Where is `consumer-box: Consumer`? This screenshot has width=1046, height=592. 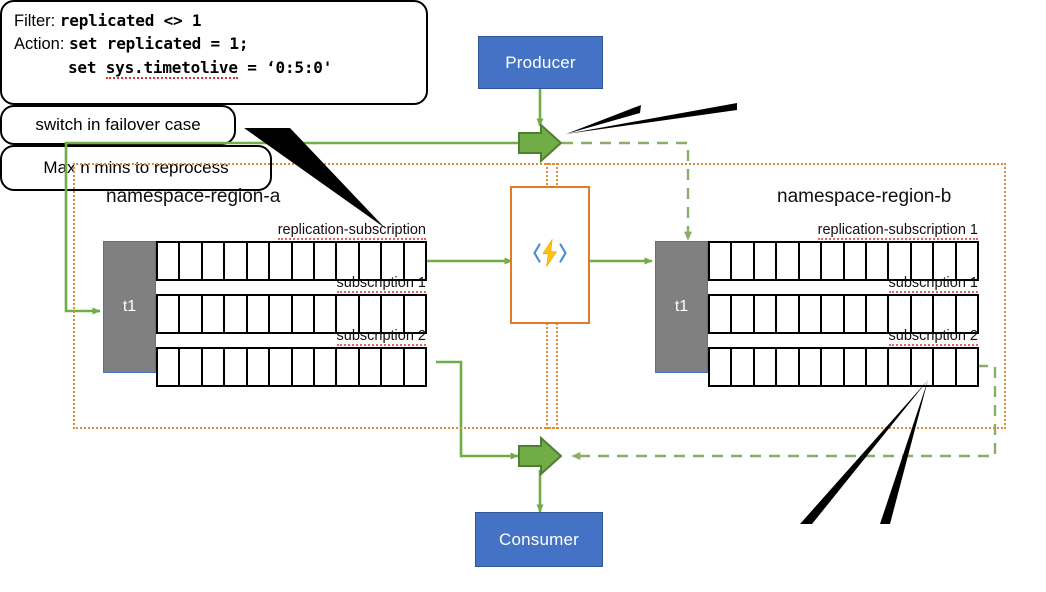 consumer-box: Consumer is located at coordinates (539, 539).